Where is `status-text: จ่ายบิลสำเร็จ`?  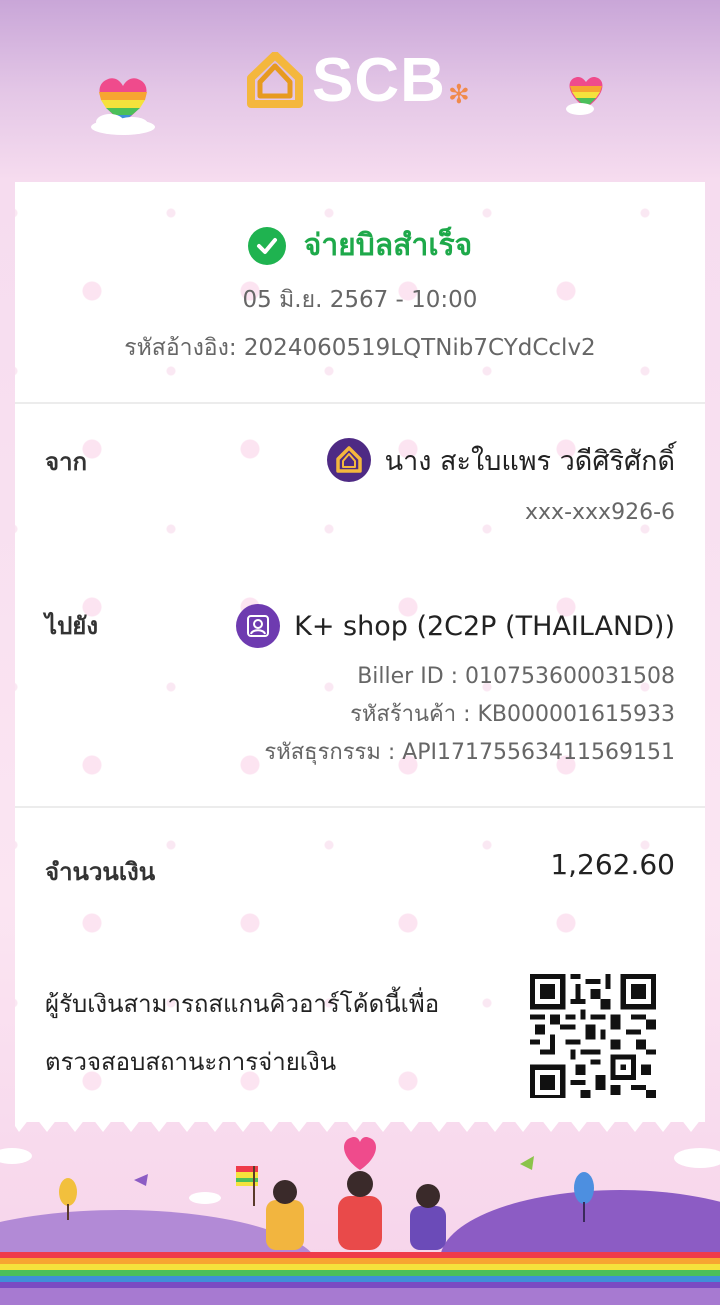
status-text: จ่ายบิลสำเร็จ is located at coordinates (388, 245).